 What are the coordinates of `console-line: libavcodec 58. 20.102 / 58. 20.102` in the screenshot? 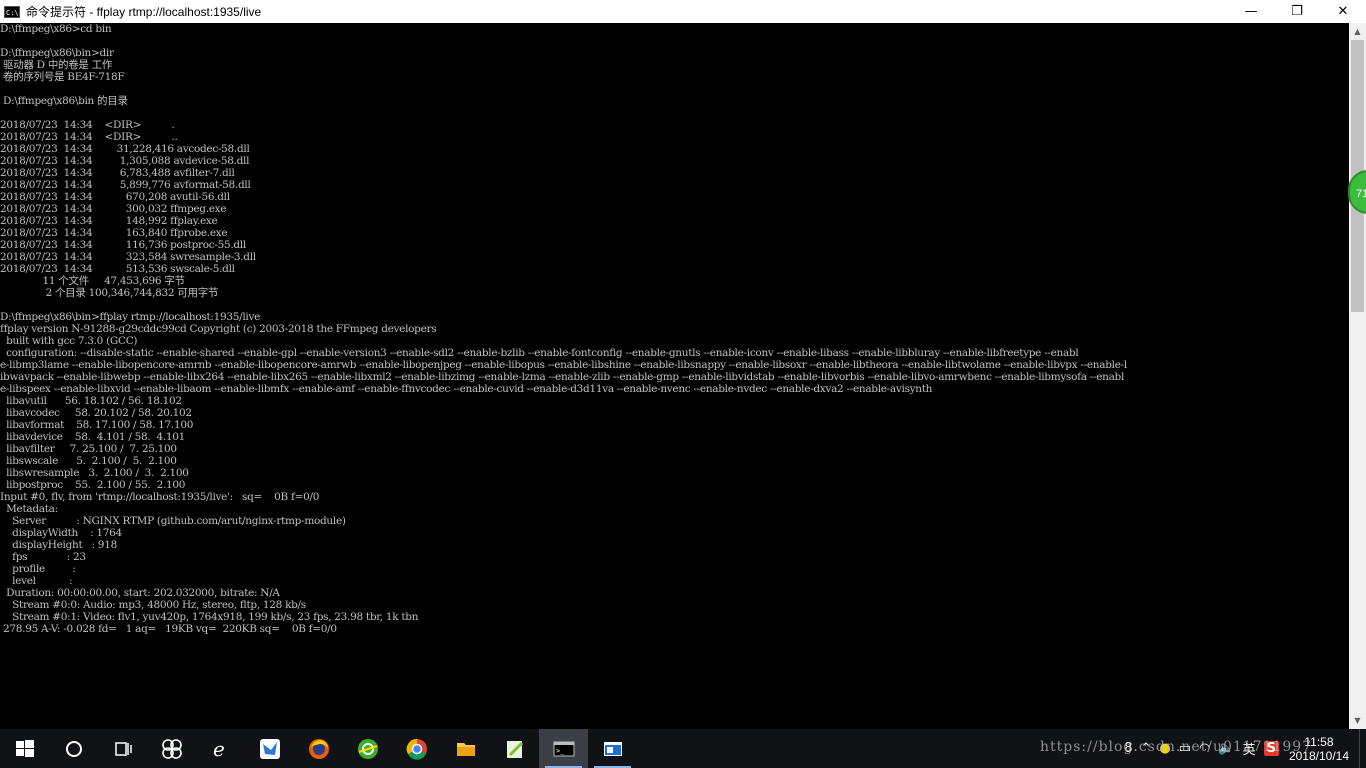 It's located at (96, 413).